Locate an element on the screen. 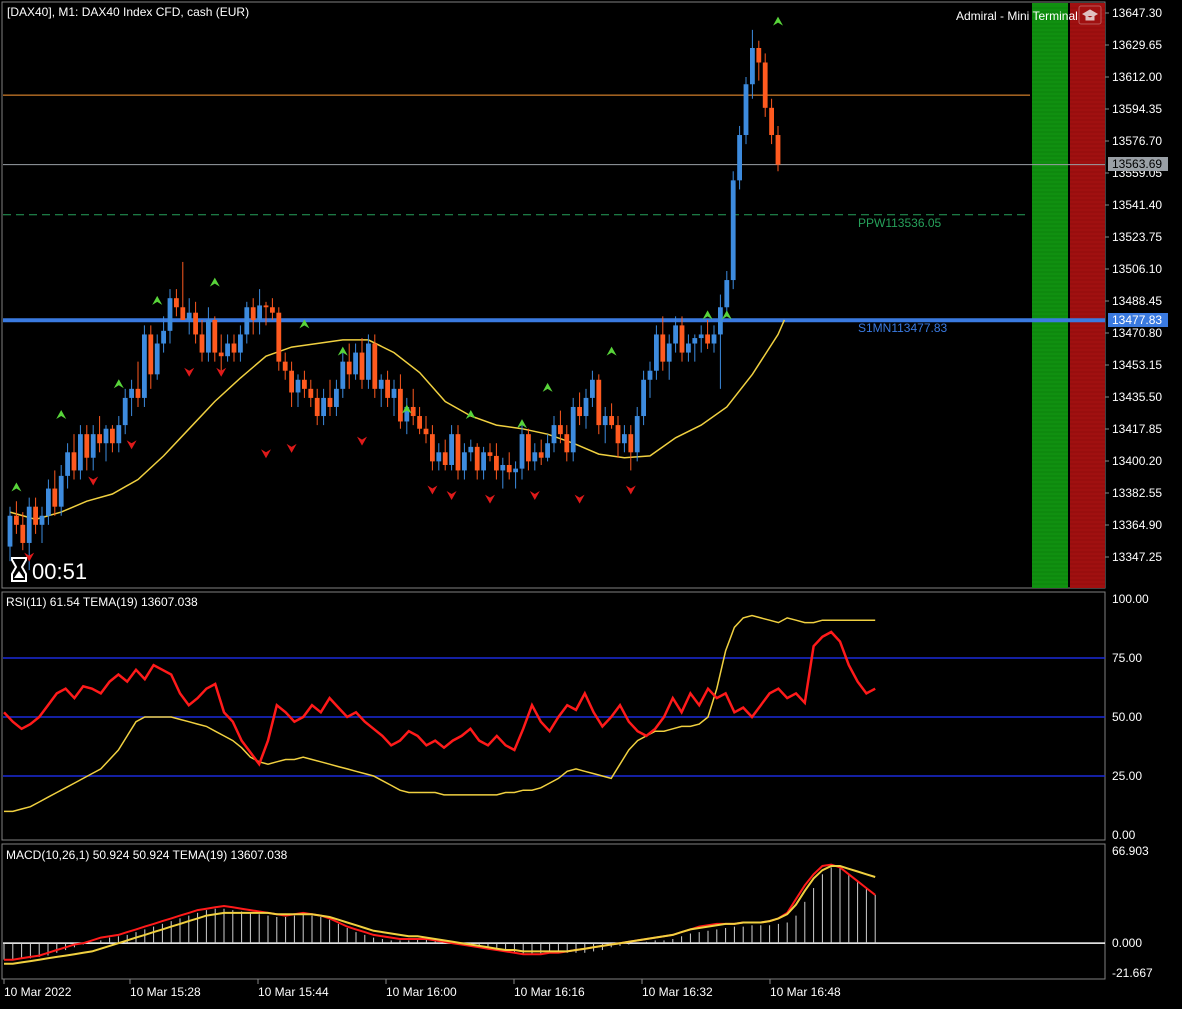 The image size is (1182, 1009). macd-tick-label: 66.903 is located at coordinates (1130, 851).